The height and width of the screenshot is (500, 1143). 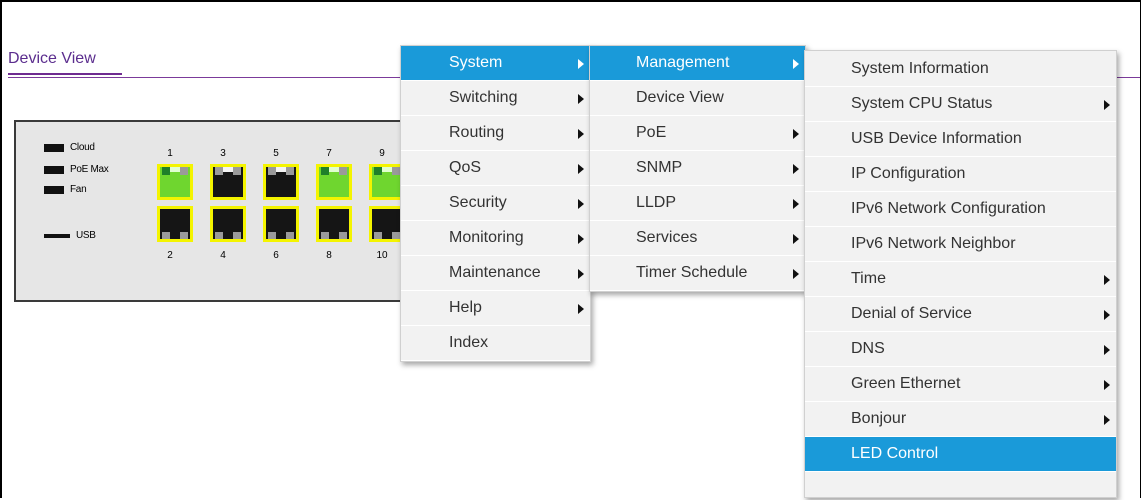 What do you see at coordinates (656, 202) in the screenshot?
I see `system-menu-item-label: LLDP` at bounding box center [656, 202].